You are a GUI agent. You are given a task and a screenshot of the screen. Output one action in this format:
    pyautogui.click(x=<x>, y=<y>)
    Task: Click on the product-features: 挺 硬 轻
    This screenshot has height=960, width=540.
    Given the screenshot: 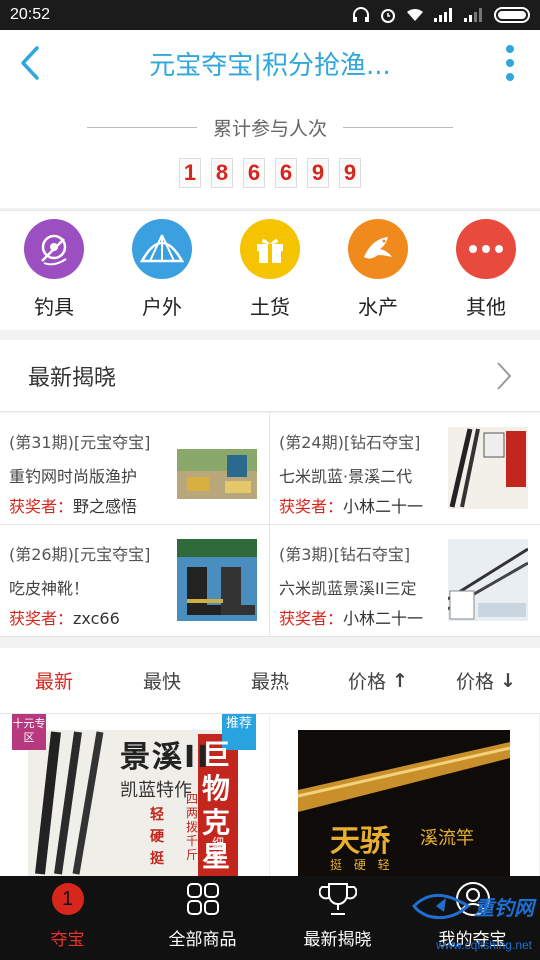 What is the action you would take?
    pyautogui.click(x=362, y=865)
    